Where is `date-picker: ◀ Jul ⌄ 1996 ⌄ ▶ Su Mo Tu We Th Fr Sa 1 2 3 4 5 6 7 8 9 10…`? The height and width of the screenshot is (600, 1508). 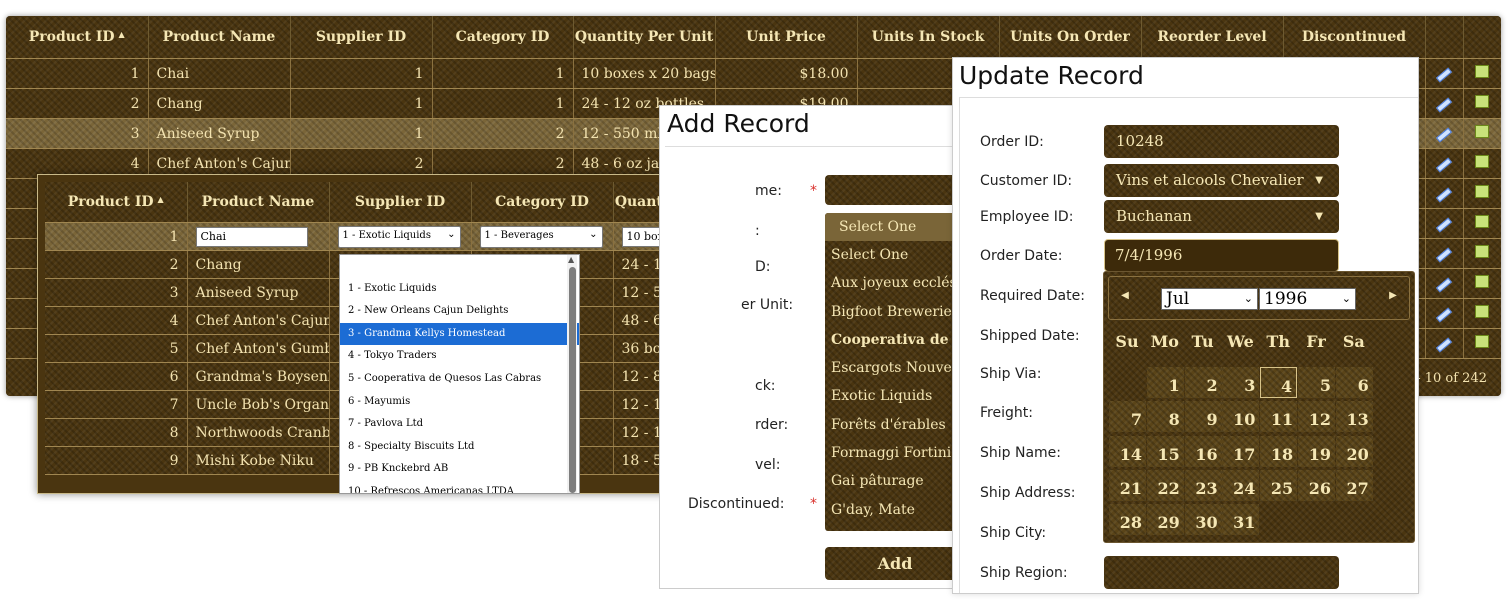
date-picker: ◀ Jul ⌄ 1996 ⌄ ▶ Su Mo Tu We Th Fr Sa 1 2 3 4 5 6 7 8 9 10… is located at coordinates (1259, 407).